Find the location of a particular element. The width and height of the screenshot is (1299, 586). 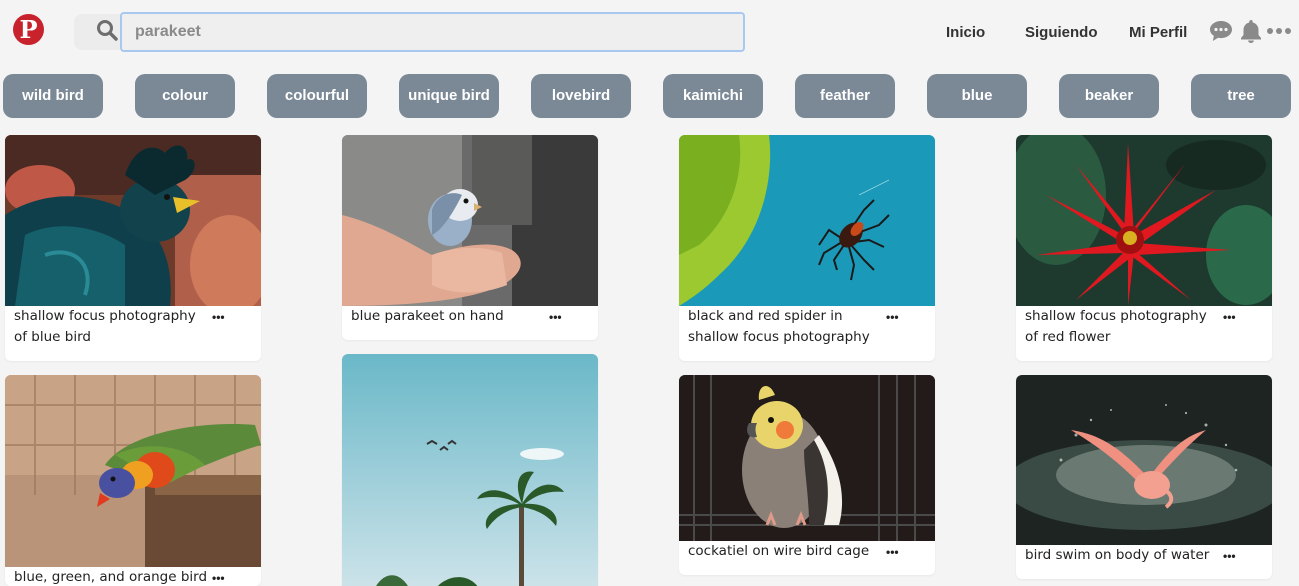

chip-wild-bird: wild bird is located at coordinates (53, 96).